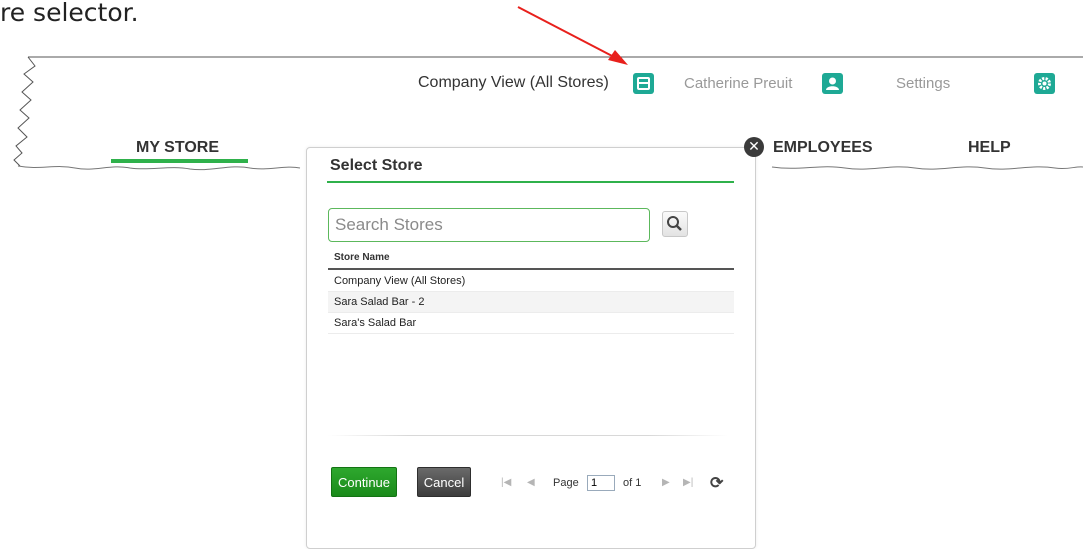 The height and width of the screenshot is (549, 1083). Describe the element at coordinates (738, 83) in the screenshot. I see `user-name: Catherine Preuit` at that location.